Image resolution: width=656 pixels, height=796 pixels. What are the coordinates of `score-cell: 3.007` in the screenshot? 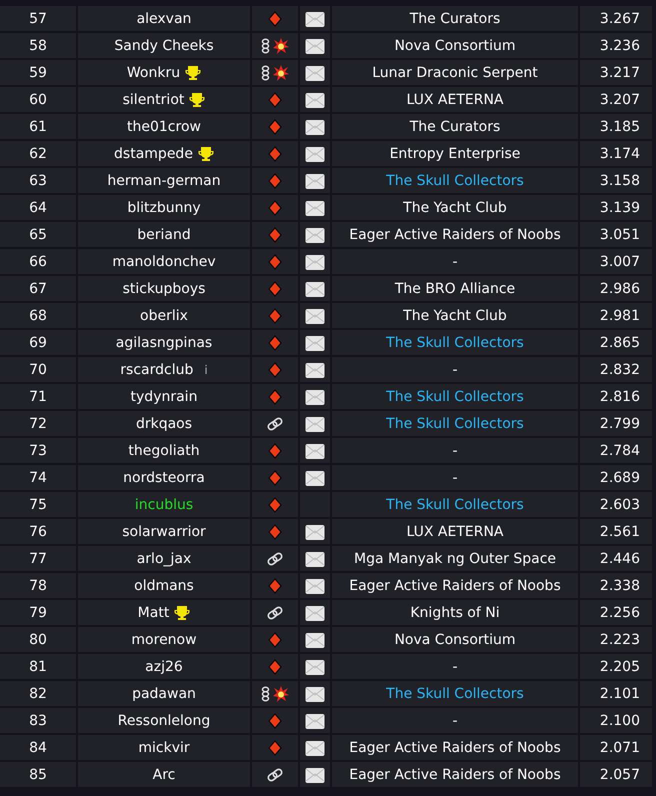 It's located at (616, 261).